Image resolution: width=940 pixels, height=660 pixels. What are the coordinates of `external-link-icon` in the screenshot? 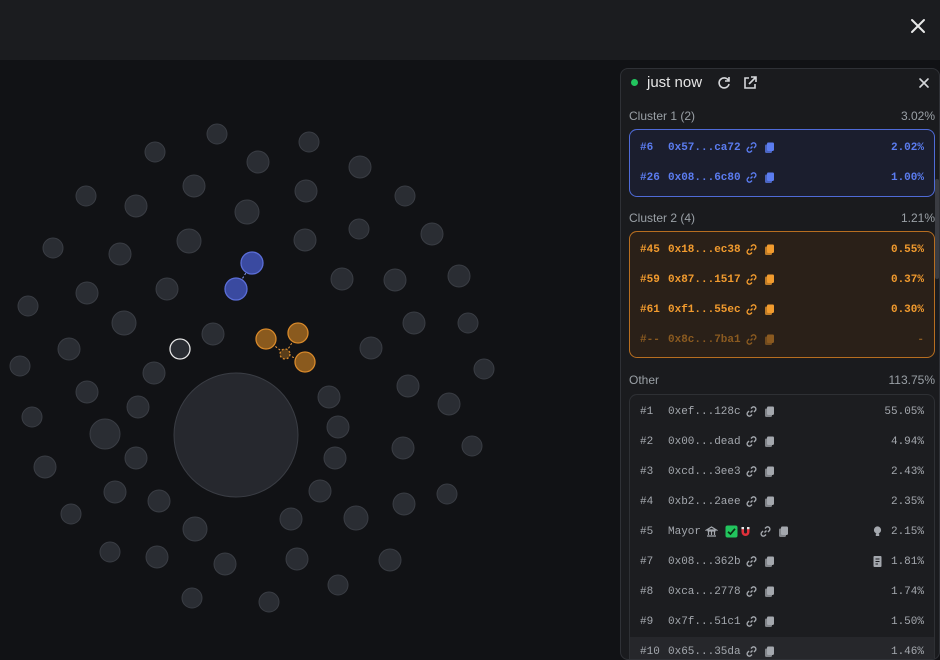 It's located at (750, 83).